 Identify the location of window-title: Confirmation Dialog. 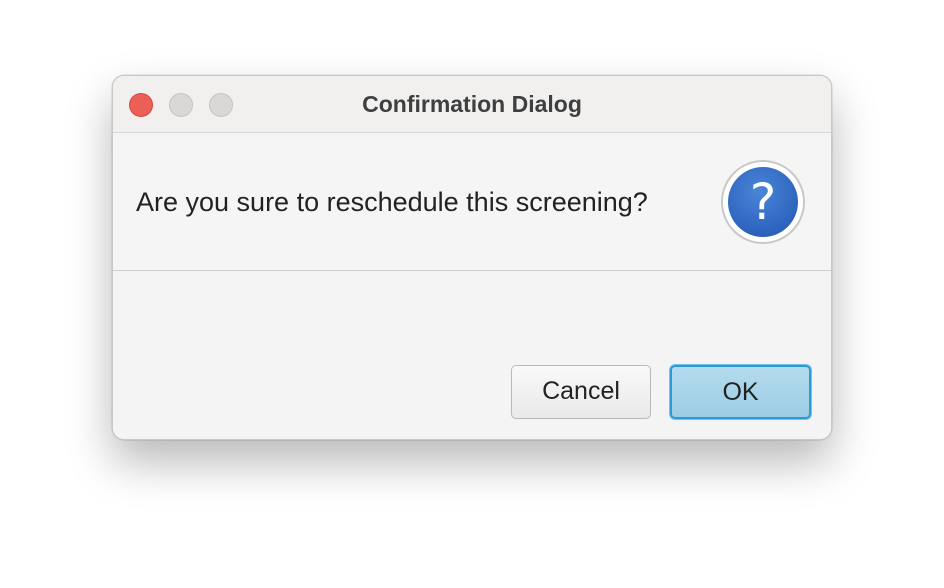
(472, 104).